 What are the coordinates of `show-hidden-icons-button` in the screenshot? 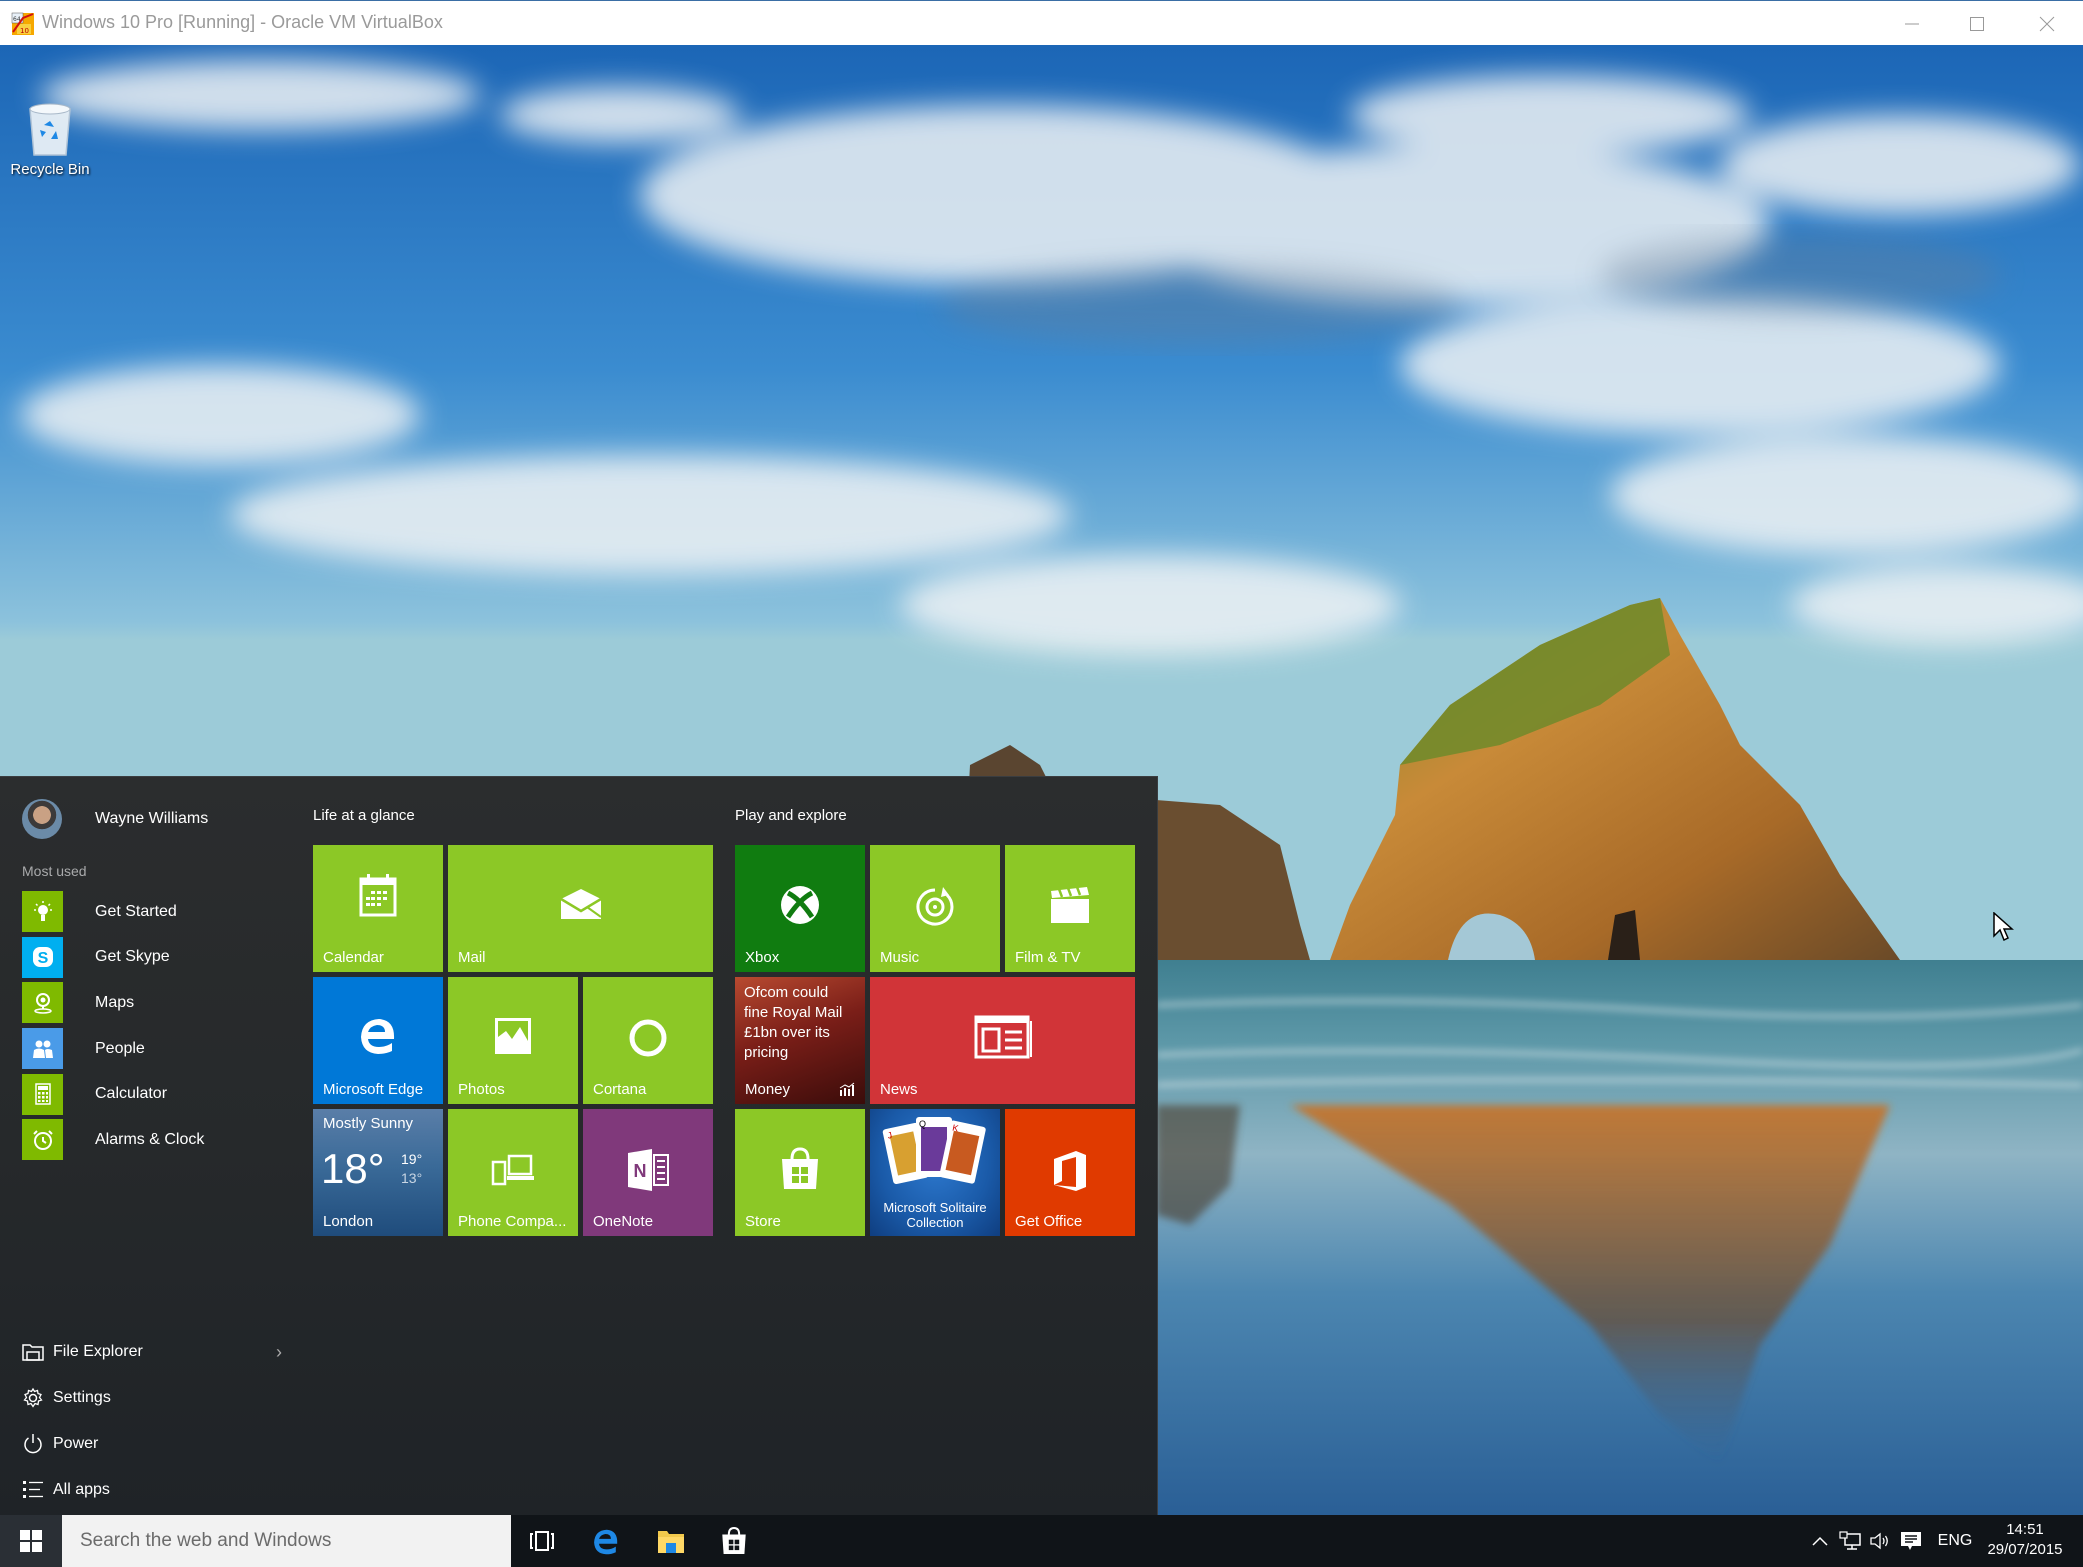 It's located at (1820, 1541).